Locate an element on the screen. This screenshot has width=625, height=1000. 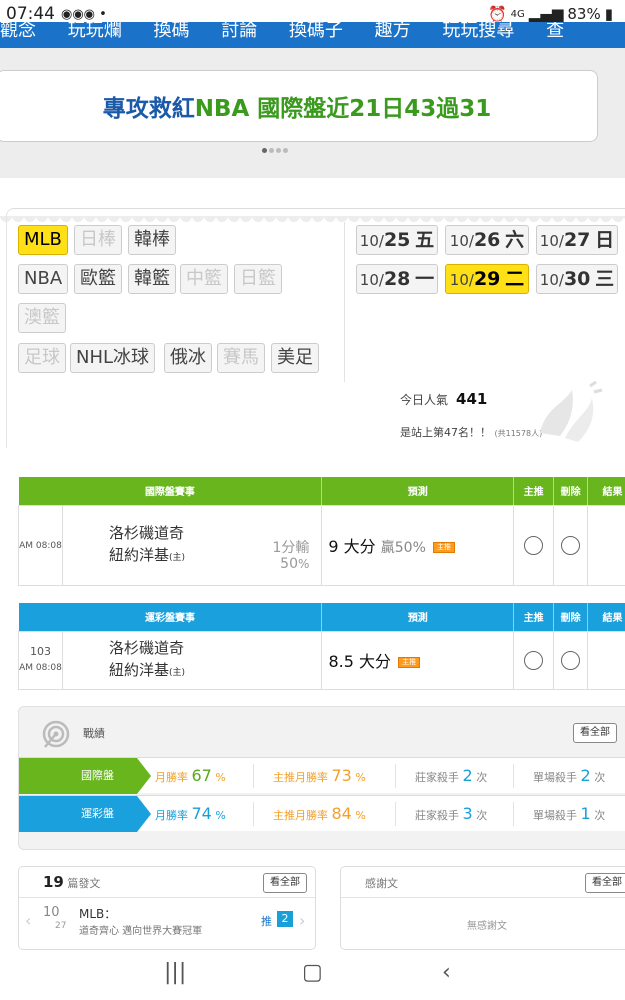
promo-banner: 專攻救紅 NBA 國際盤近21日43過31 is located at coordinates (299, 106).